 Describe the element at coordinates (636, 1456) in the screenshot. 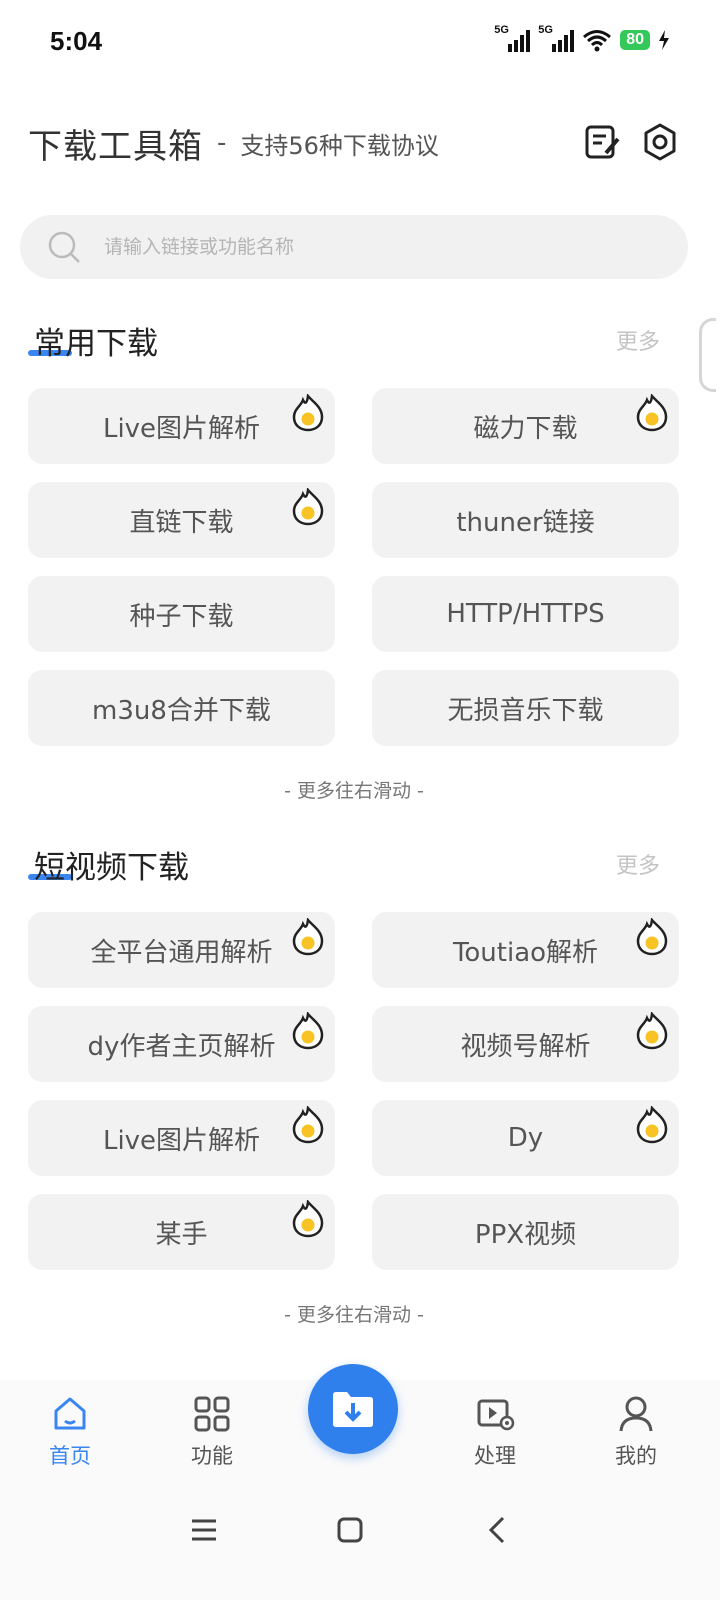

I see `nav-label: 我的` at that location.